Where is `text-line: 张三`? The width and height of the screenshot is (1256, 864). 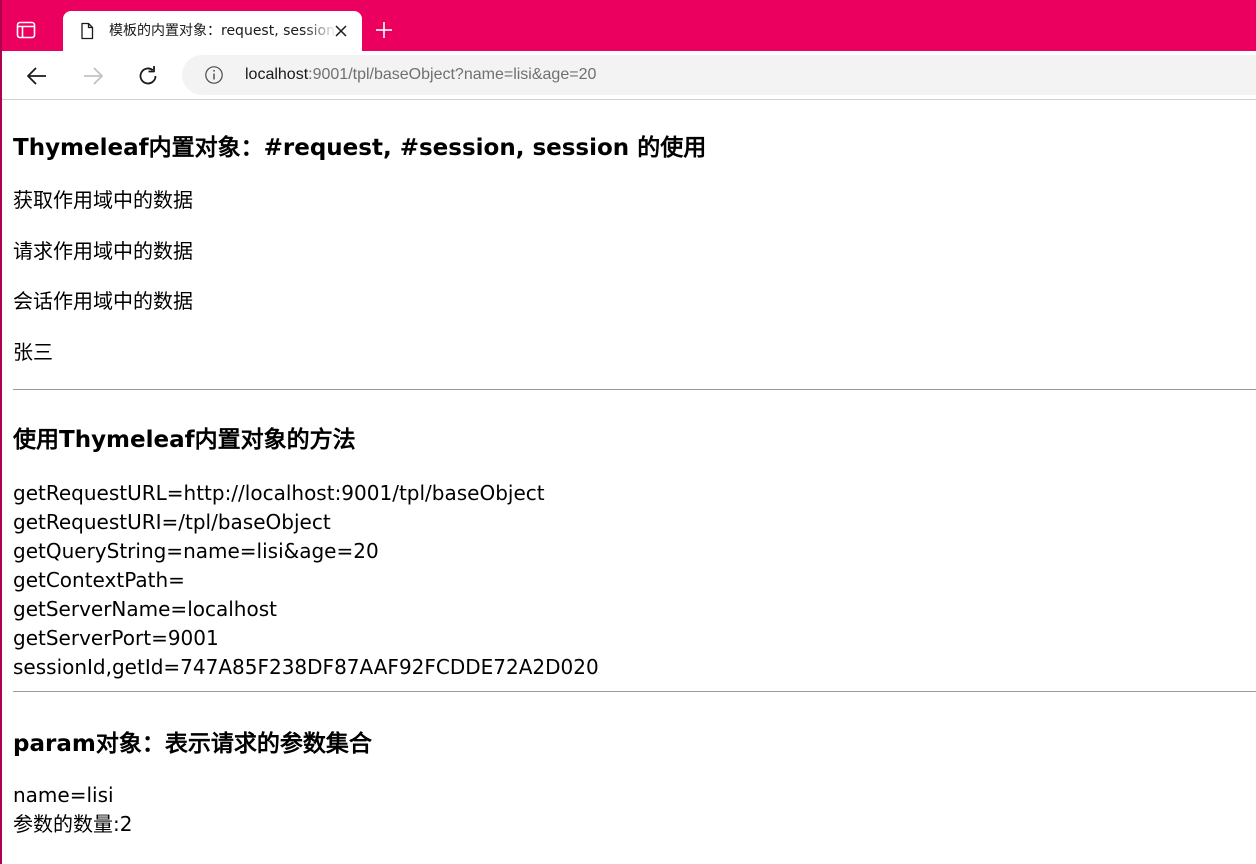
text-line: 张三 is located at coordinates (33, 352).